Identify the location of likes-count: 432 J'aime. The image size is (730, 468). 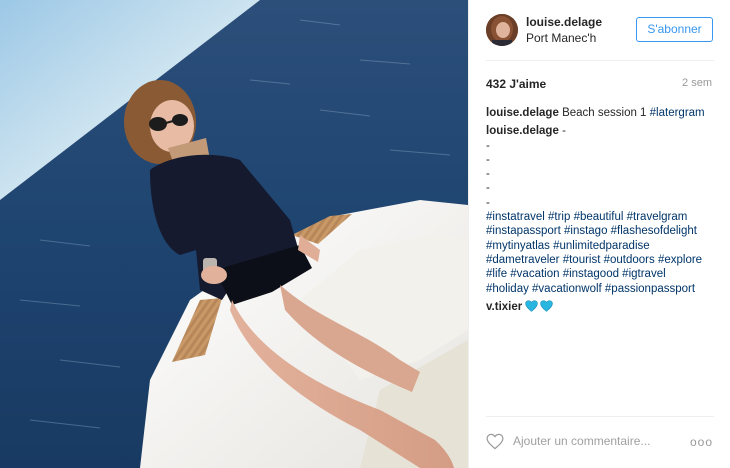
(516, 84).